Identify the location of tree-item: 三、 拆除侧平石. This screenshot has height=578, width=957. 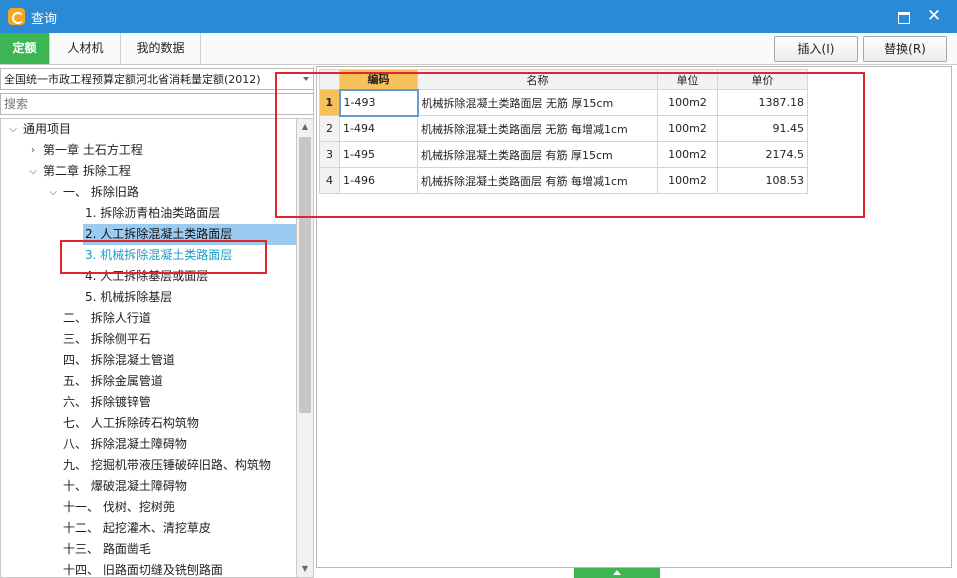
(148, 339).